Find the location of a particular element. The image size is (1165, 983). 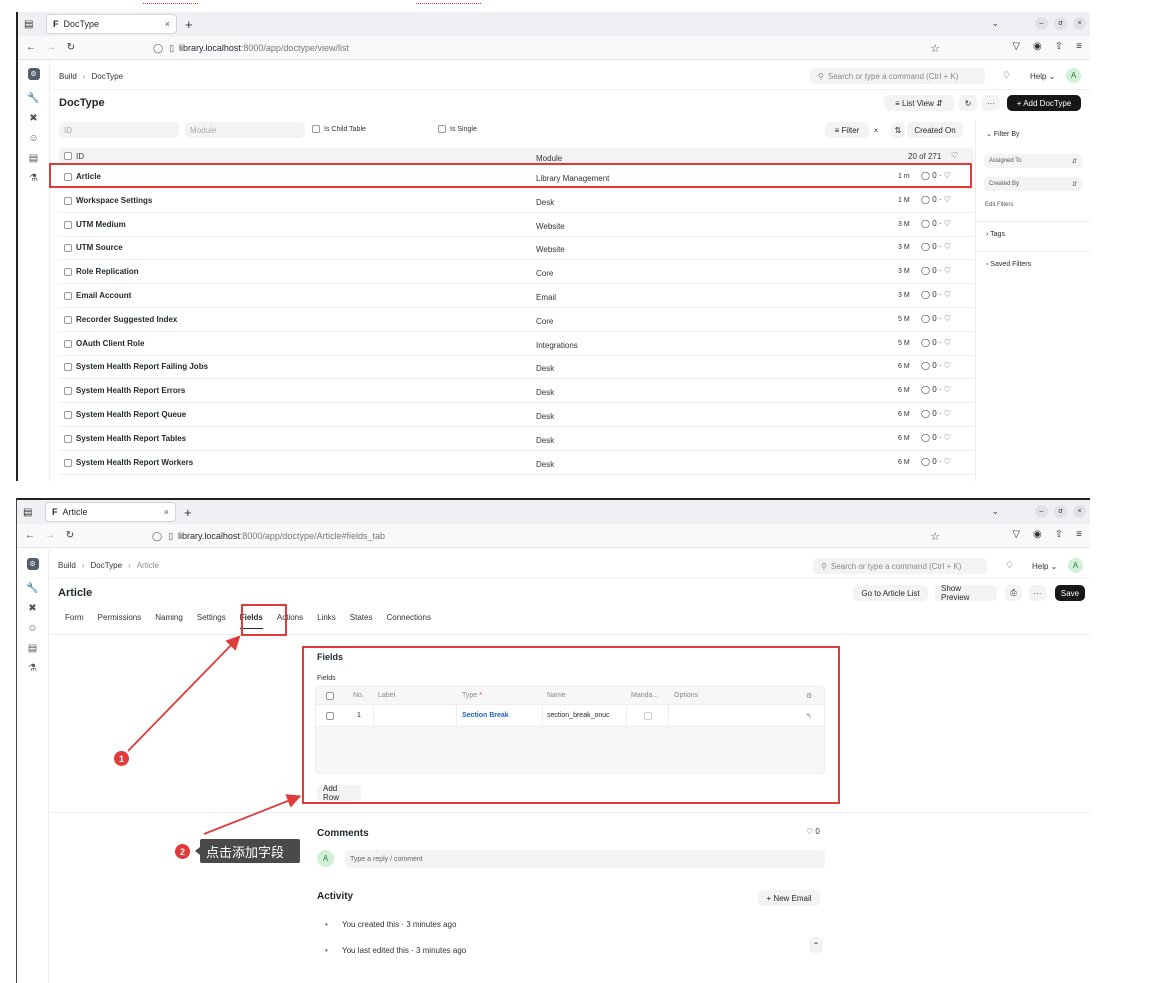

arrow-to-fields-tab is located at coordinates (184, 693).